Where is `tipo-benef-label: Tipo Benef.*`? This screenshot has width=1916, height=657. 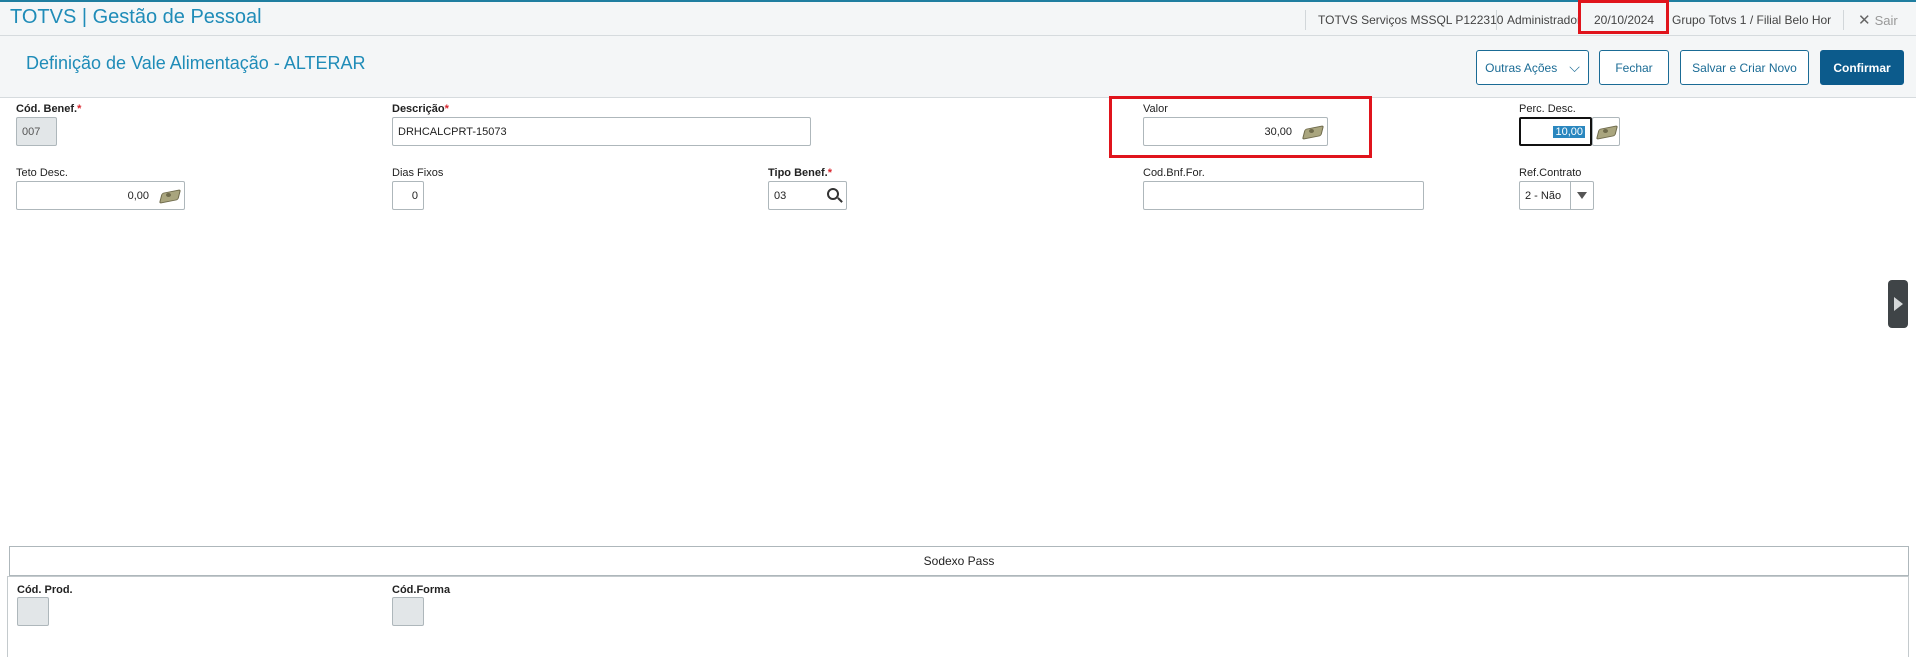 tipo-benef-label: Tipo Benef.* is located at coordinates (800, 173).